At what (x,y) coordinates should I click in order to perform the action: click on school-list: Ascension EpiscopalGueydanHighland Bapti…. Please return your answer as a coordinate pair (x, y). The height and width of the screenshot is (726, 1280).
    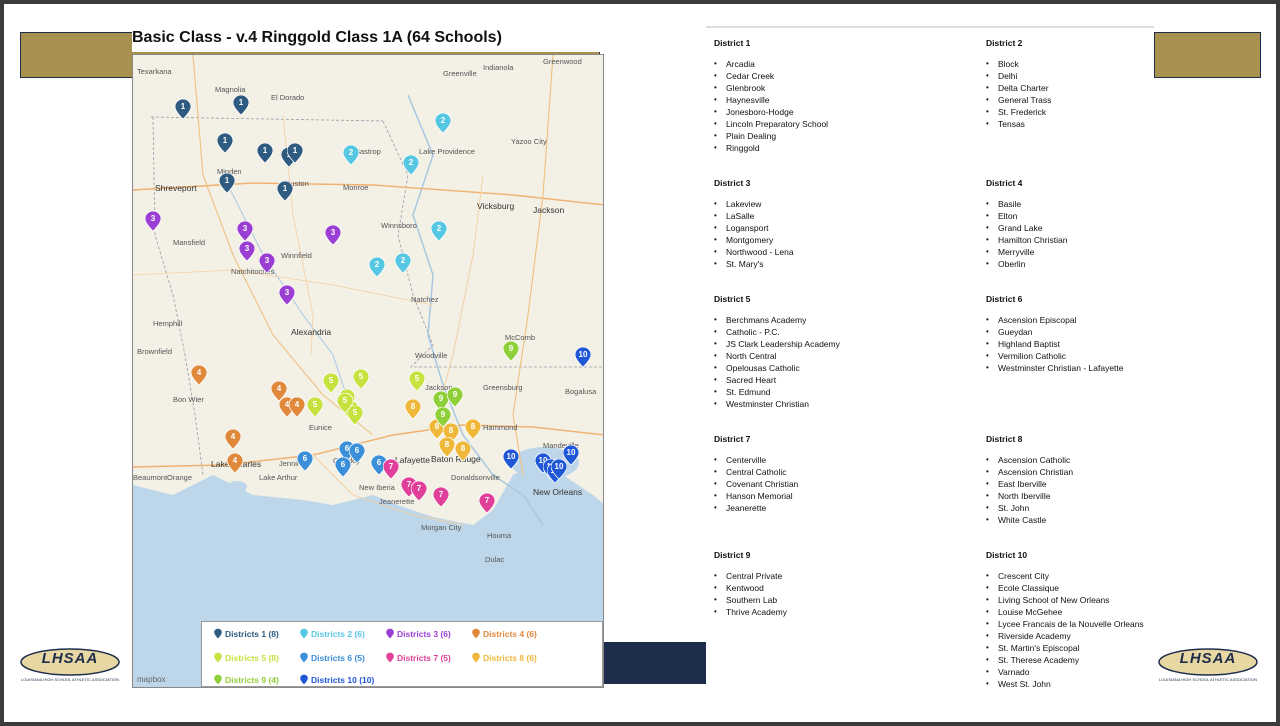
    Looking at the image, I should click on (1116, 344).